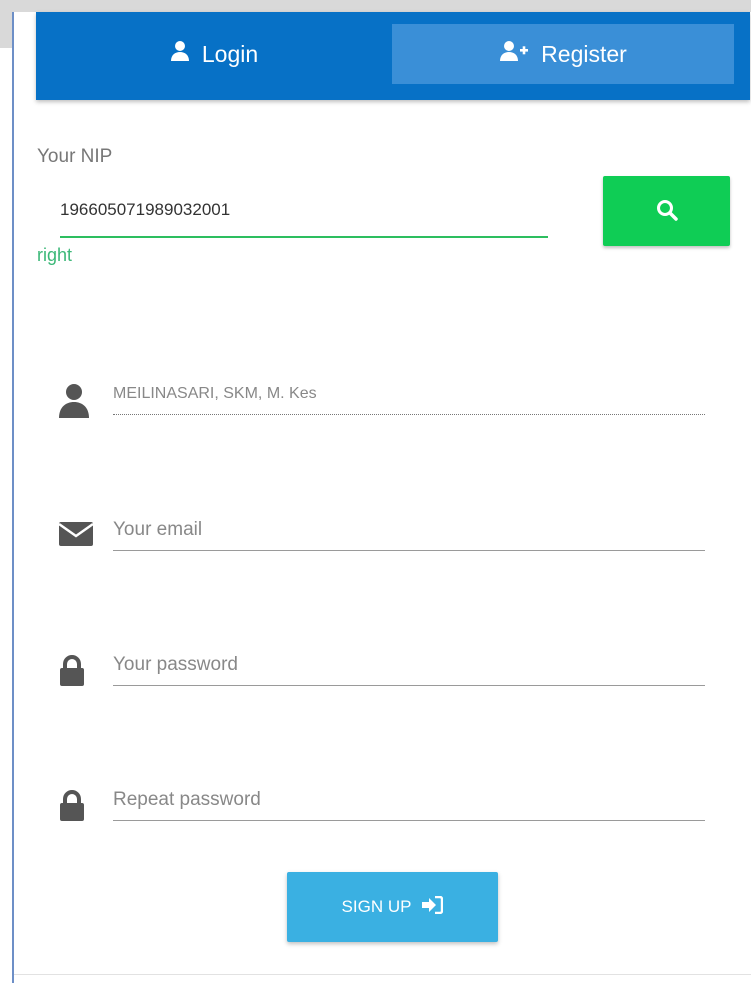 This screenshot has width=751, height=983. I want to click on nip-label: Your NIP, so click(75, 156).